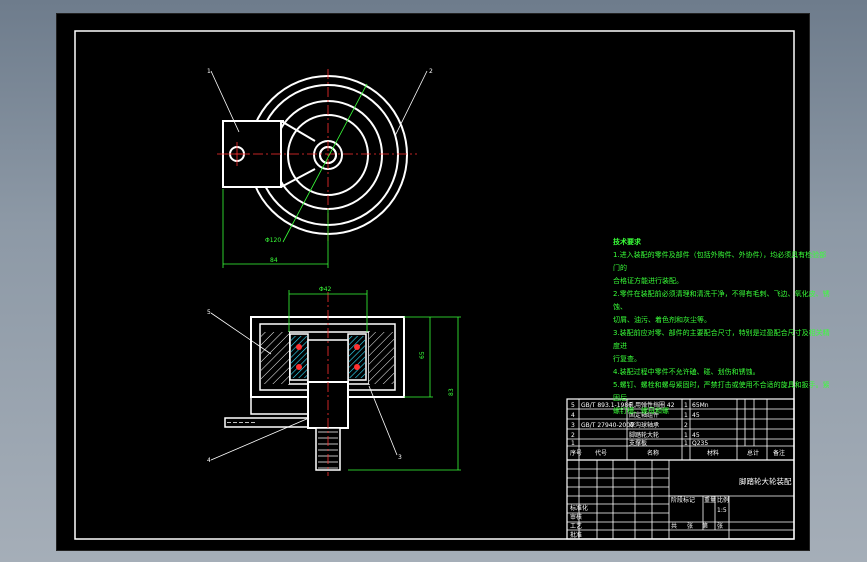 Image resolution: width=867 pixels, height=562 pixels. What do you see at coordinates (400, 457) in the screenshot?
I see `balloon-3: 3` at bounding box center [400, 457].